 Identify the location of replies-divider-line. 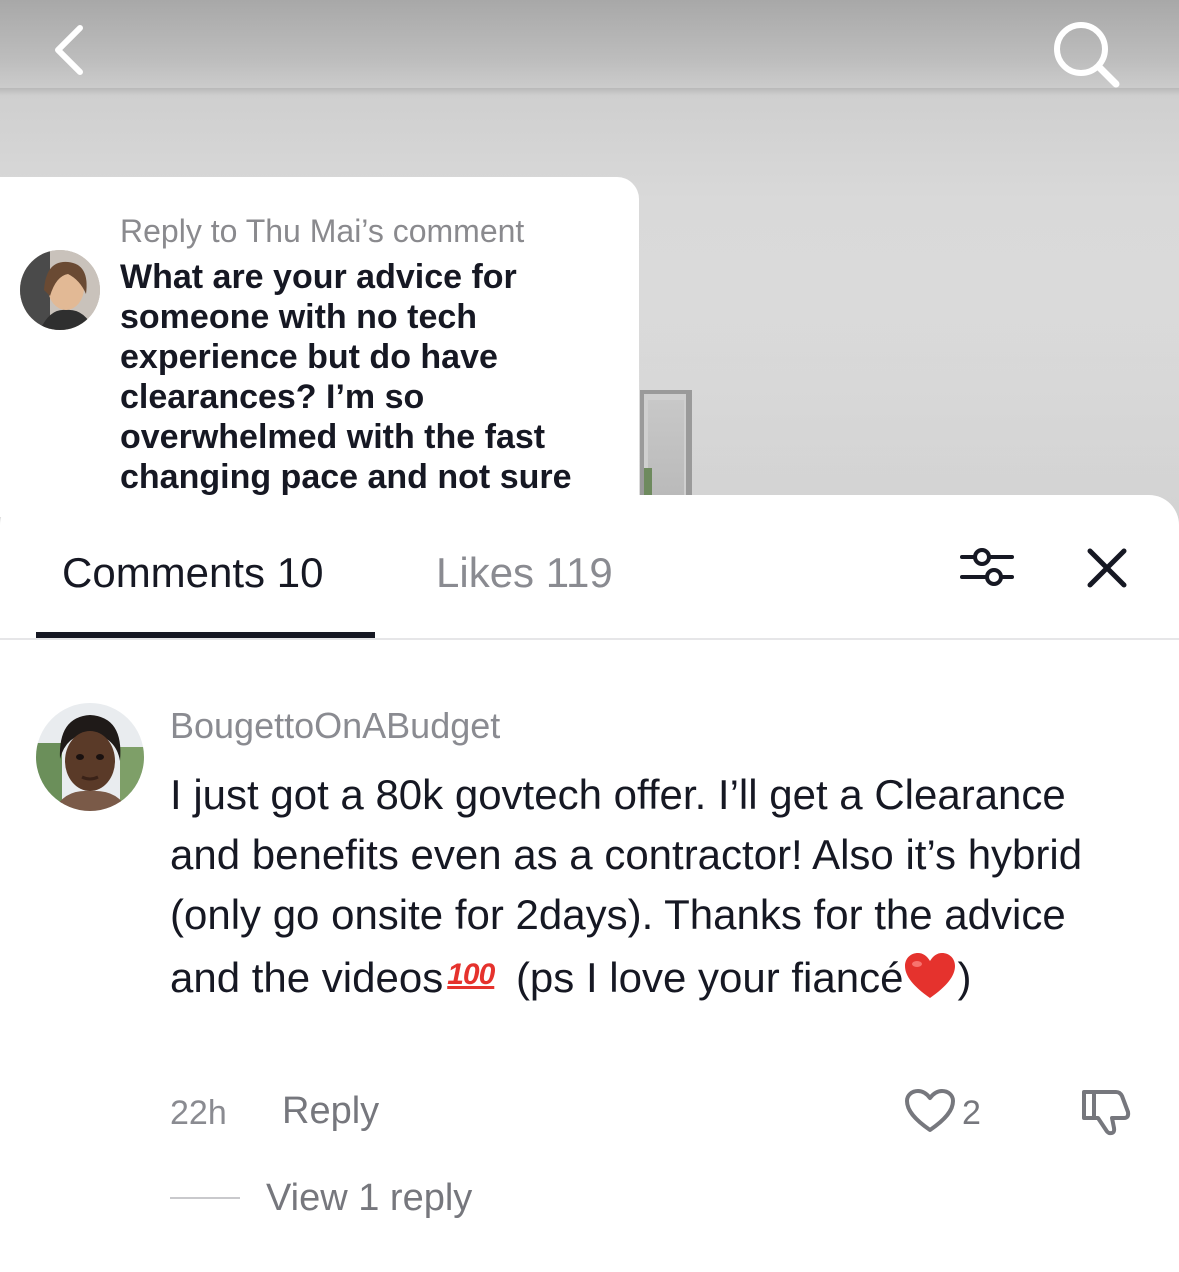
(205, 1198).